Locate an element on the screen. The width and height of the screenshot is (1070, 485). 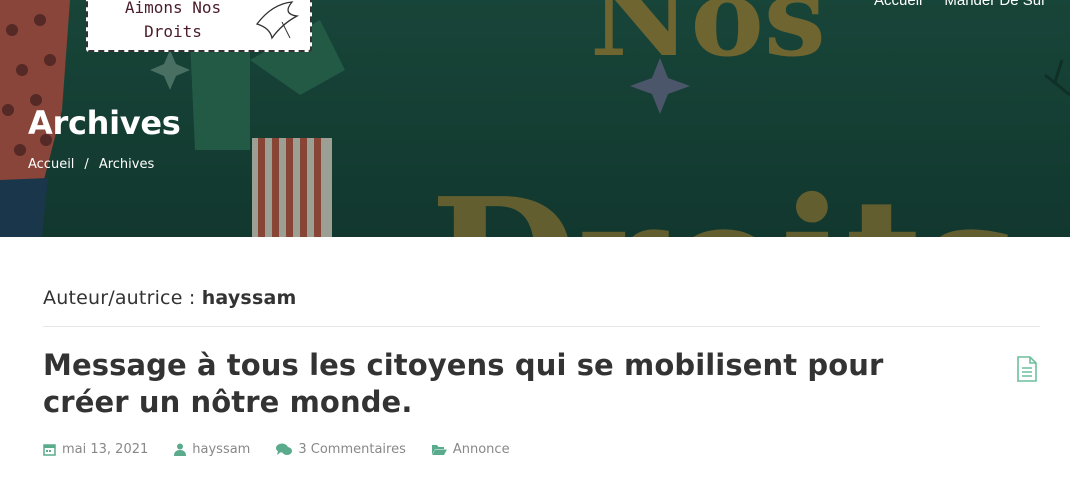
post-author: hayssam is located at coordinates (212, 449).